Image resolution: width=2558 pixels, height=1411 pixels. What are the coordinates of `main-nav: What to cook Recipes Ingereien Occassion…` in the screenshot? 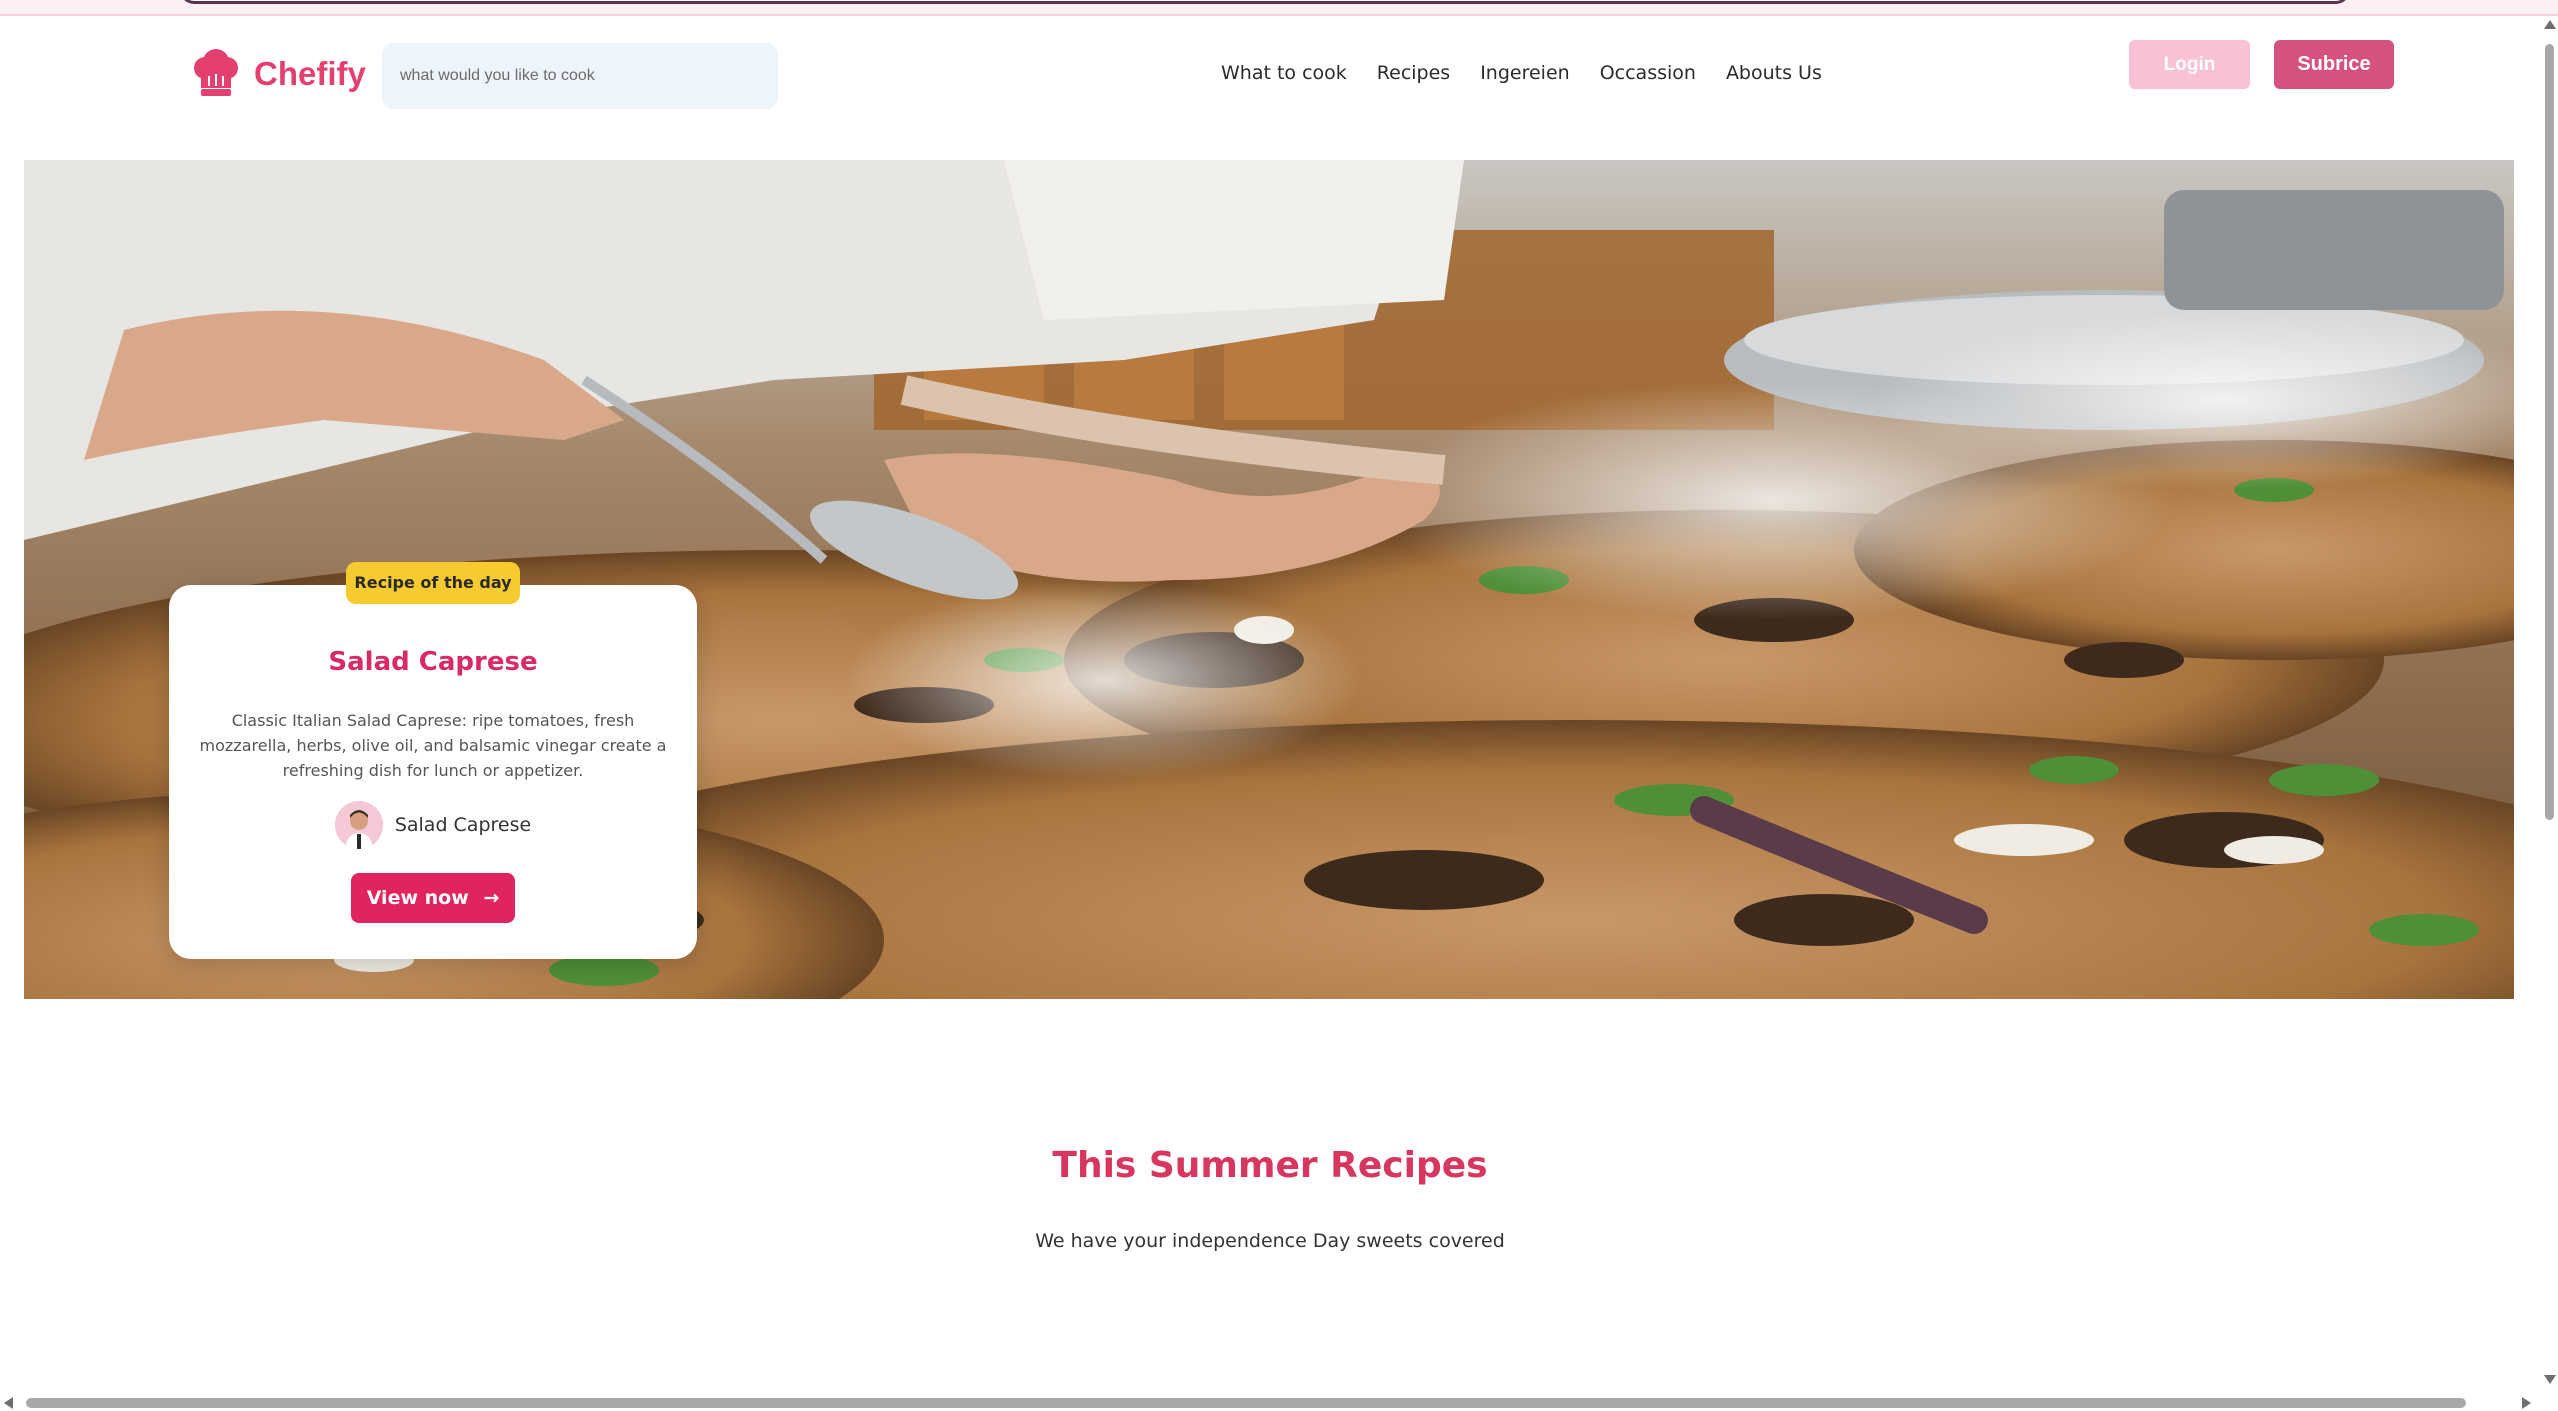 It's located at (1521, 73).